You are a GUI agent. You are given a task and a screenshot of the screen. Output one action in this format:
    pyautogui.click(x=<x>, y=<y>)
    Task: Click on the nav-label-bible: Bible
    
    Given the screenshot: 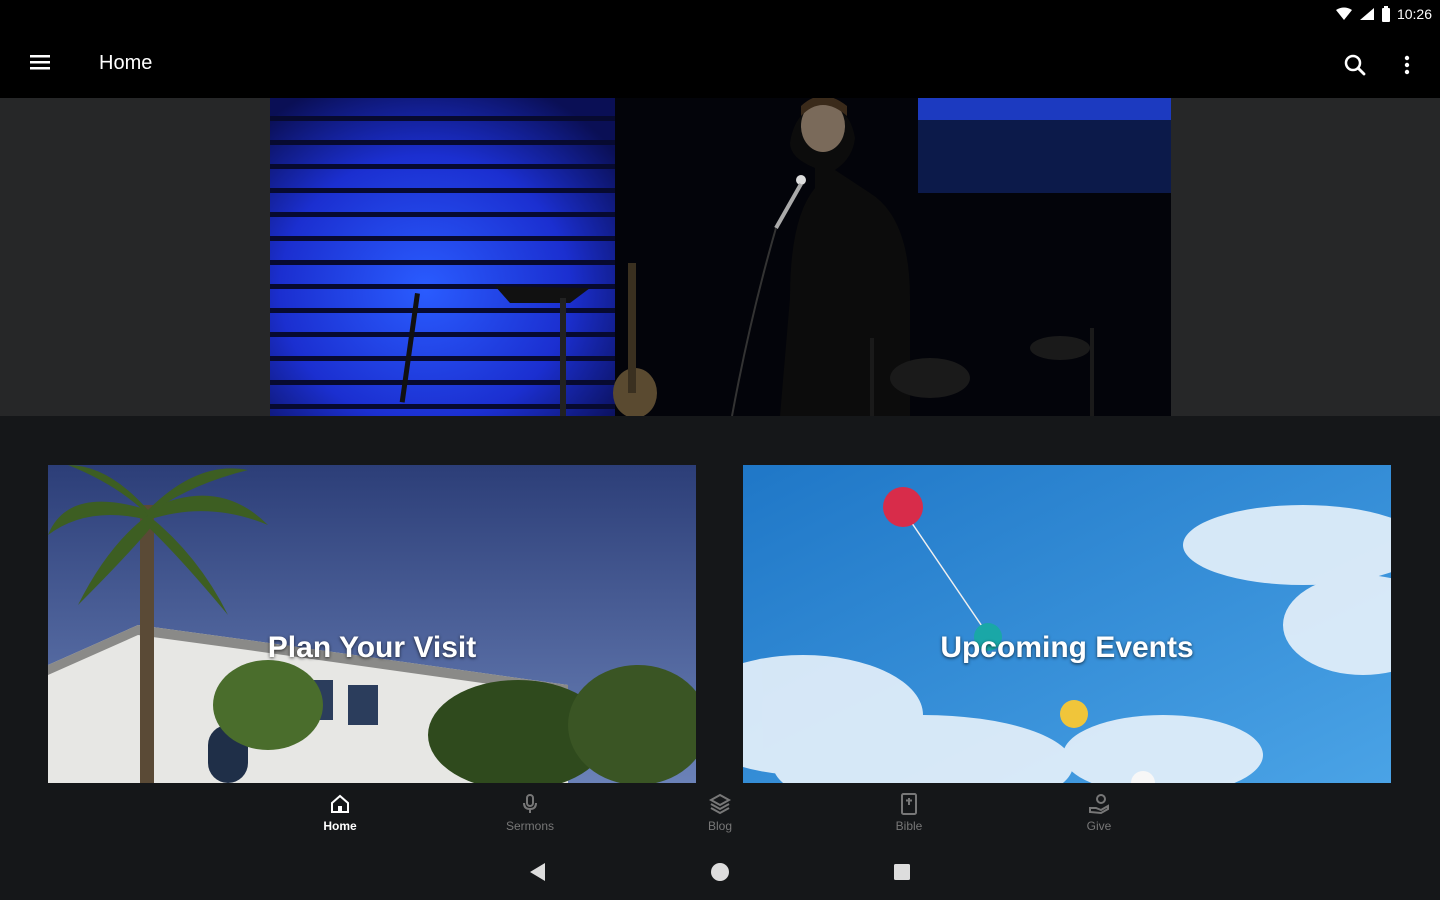 What is the action you would take?
    pyautogui.click(x=909, y=826)
    